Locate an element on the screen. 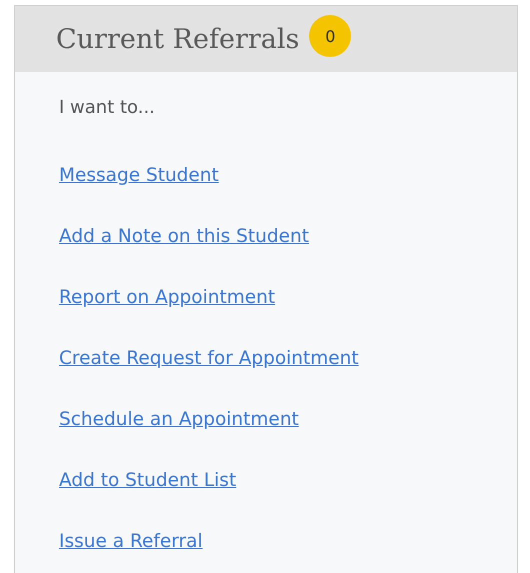 The width and height of the screenshot is (530, 573). action-link: Add a Note on this Student is located at coordinates (184, 237).